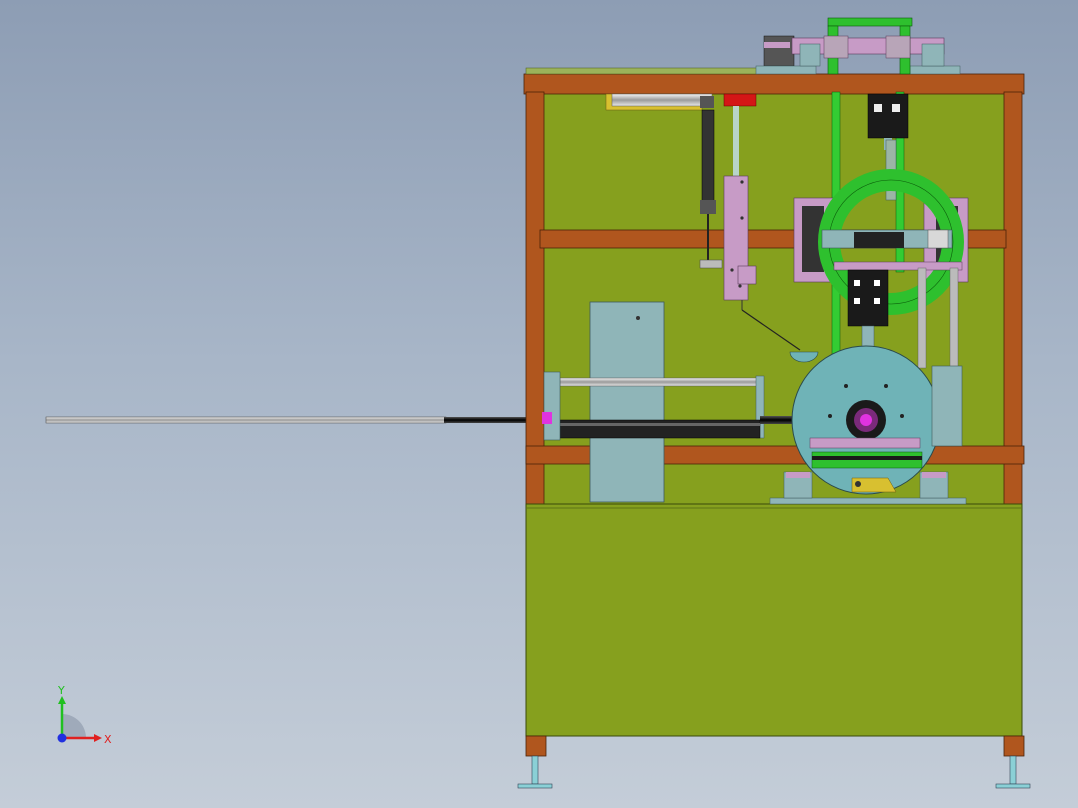 The width and height of the screenshot is (1078, 808). Describe the element at coordinates (84, 715) in the screenshot. I see `xyz-triad-icon: Y X` at that location.